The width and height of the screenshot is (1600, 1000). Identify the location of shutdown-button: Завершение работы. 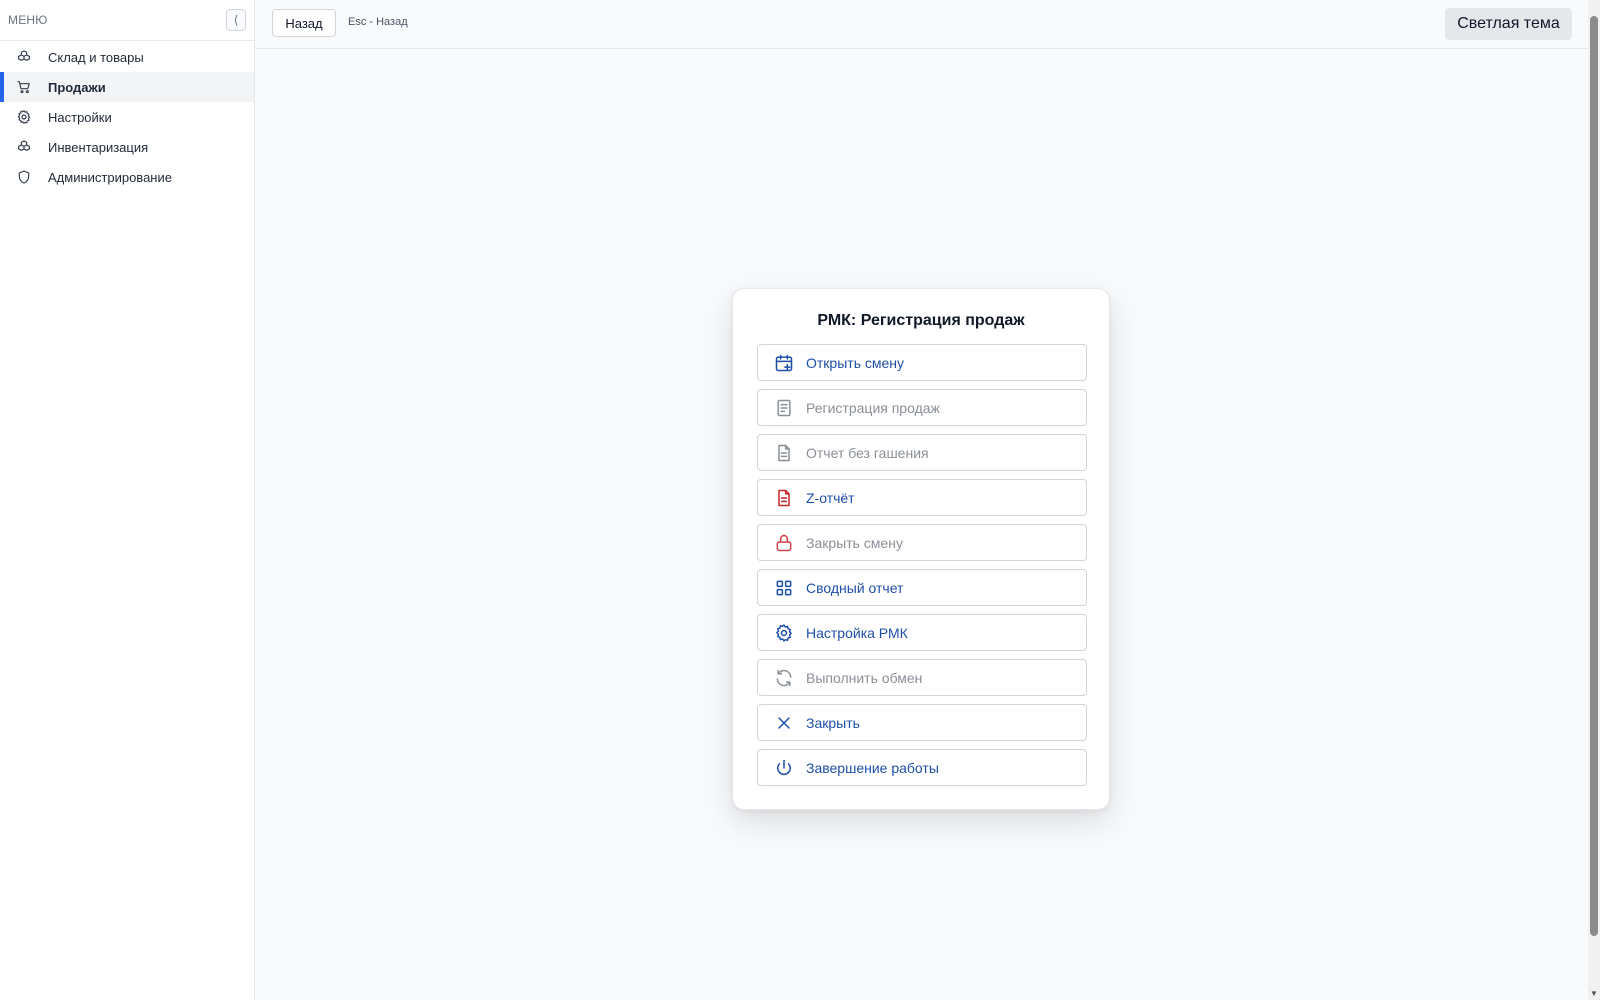
(922, 767).